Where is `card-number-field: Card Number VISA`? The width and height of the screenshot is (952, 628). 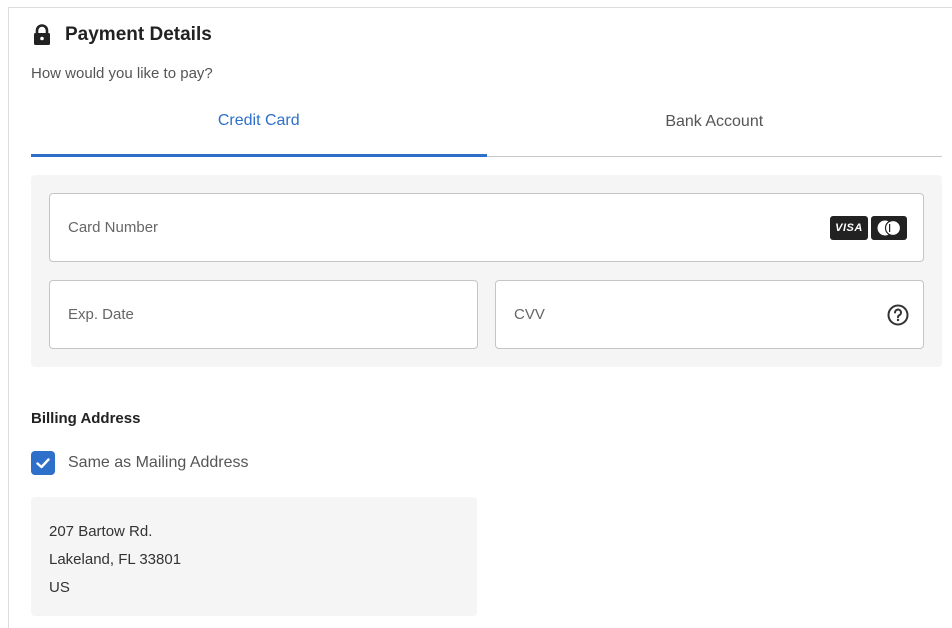
card-number-field: Card Number VISA is located at coordinates (486, 227).